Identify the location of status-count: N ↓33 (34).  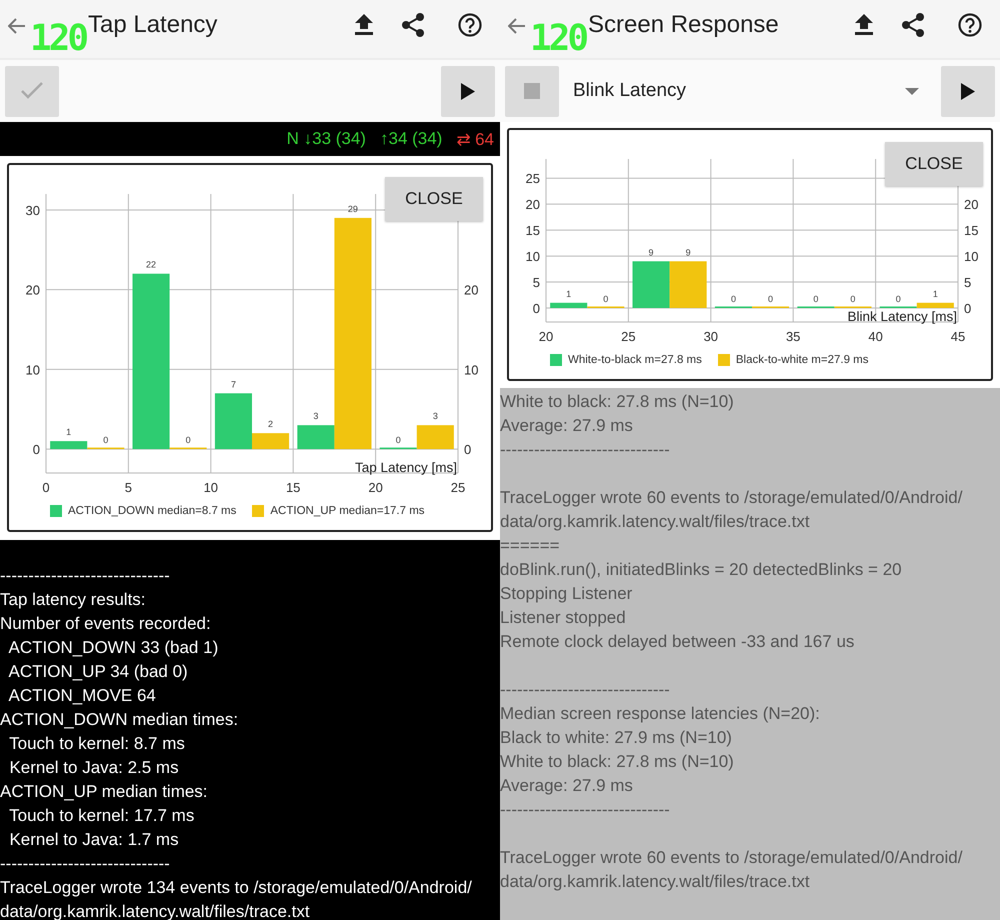
(326, 139).